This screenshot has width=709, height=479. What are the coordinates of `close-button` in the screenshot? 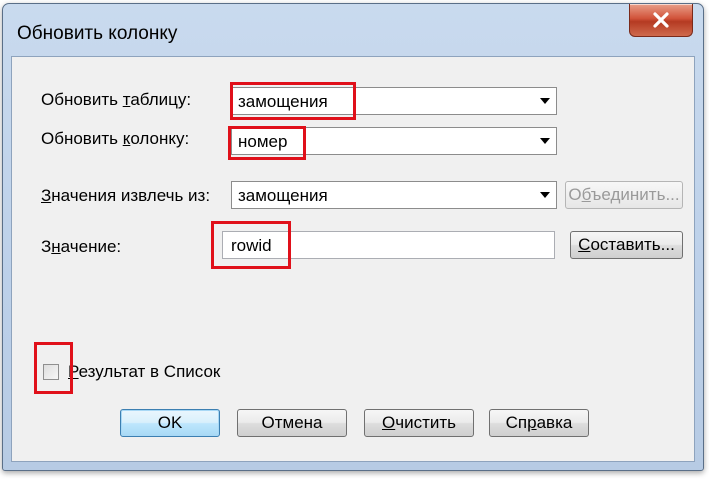 It's located at (661, 20).